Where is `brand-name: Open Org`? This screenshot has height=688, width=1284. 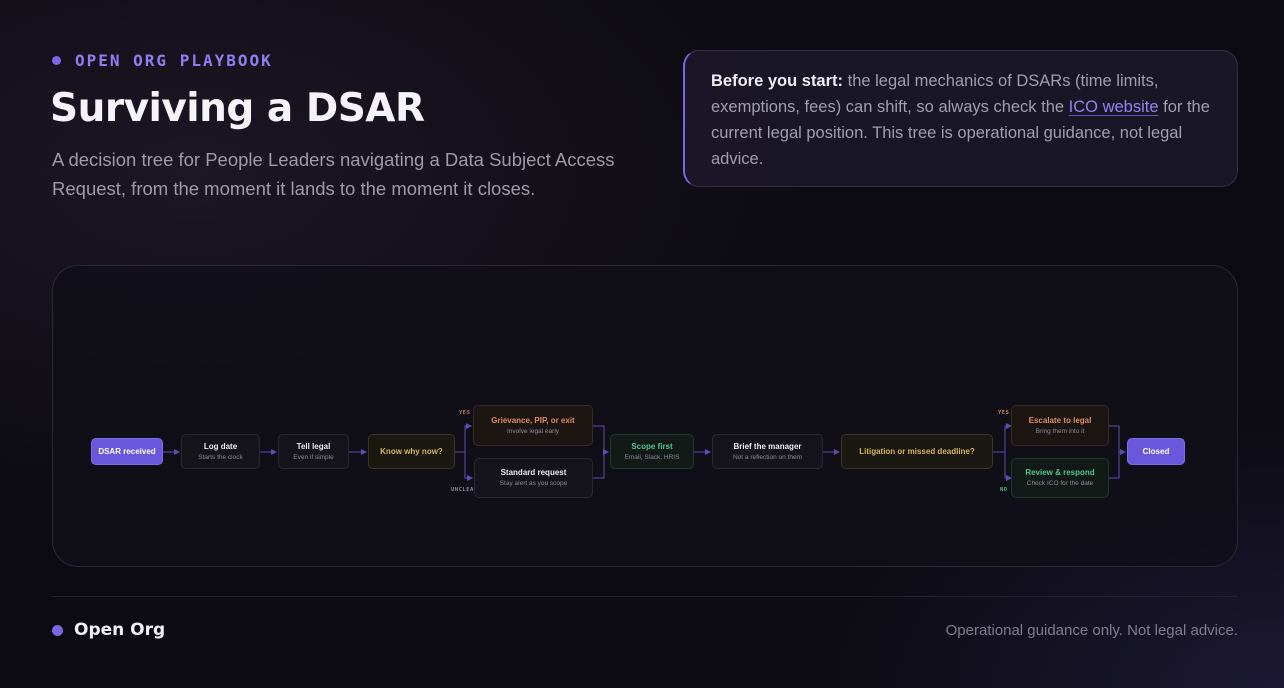 brand-name: Open Org is located at coordinates (120, 630).